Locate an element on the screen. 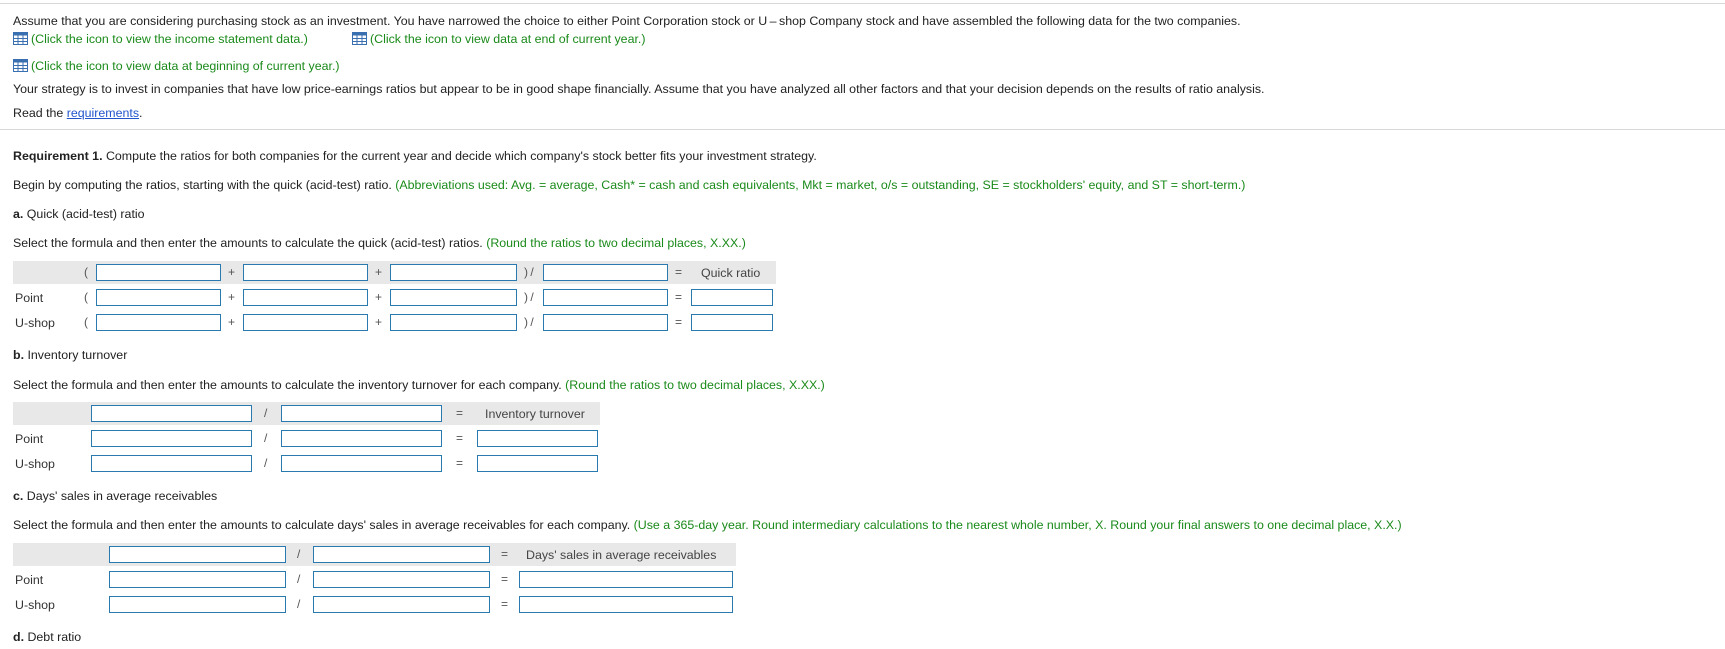 The height and width of the screenshot is (649, 1725). section-d-title: Debt ratio is located at coordinates (53, 637).